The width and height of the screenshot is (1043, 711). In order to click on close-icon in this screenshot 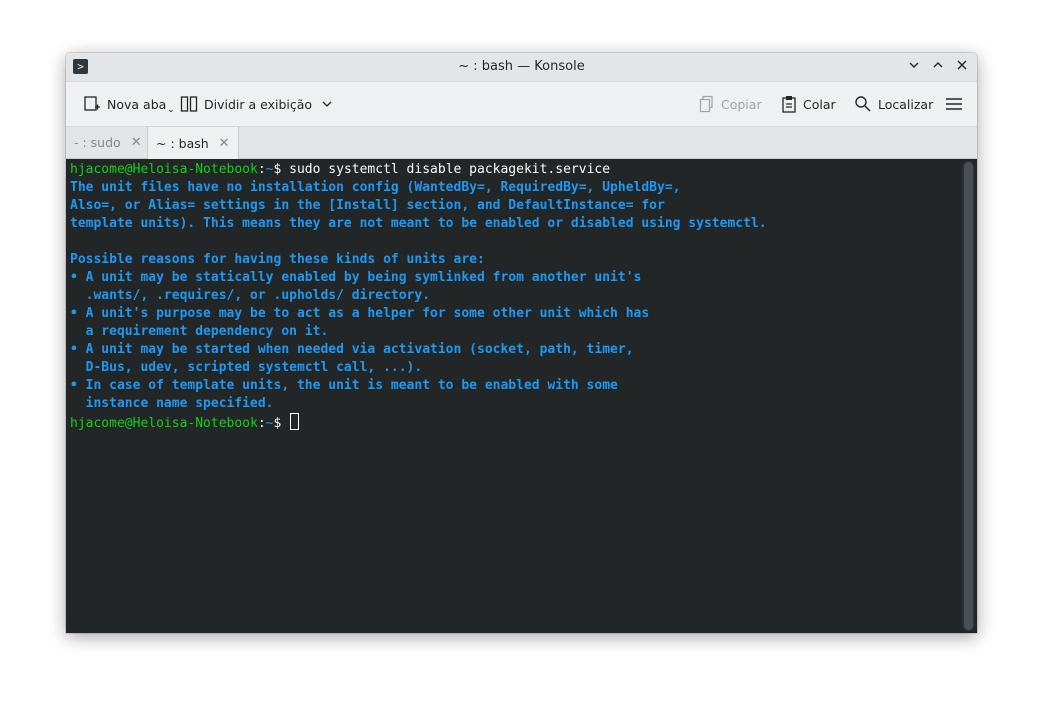, I will do `click(962, 65)`.